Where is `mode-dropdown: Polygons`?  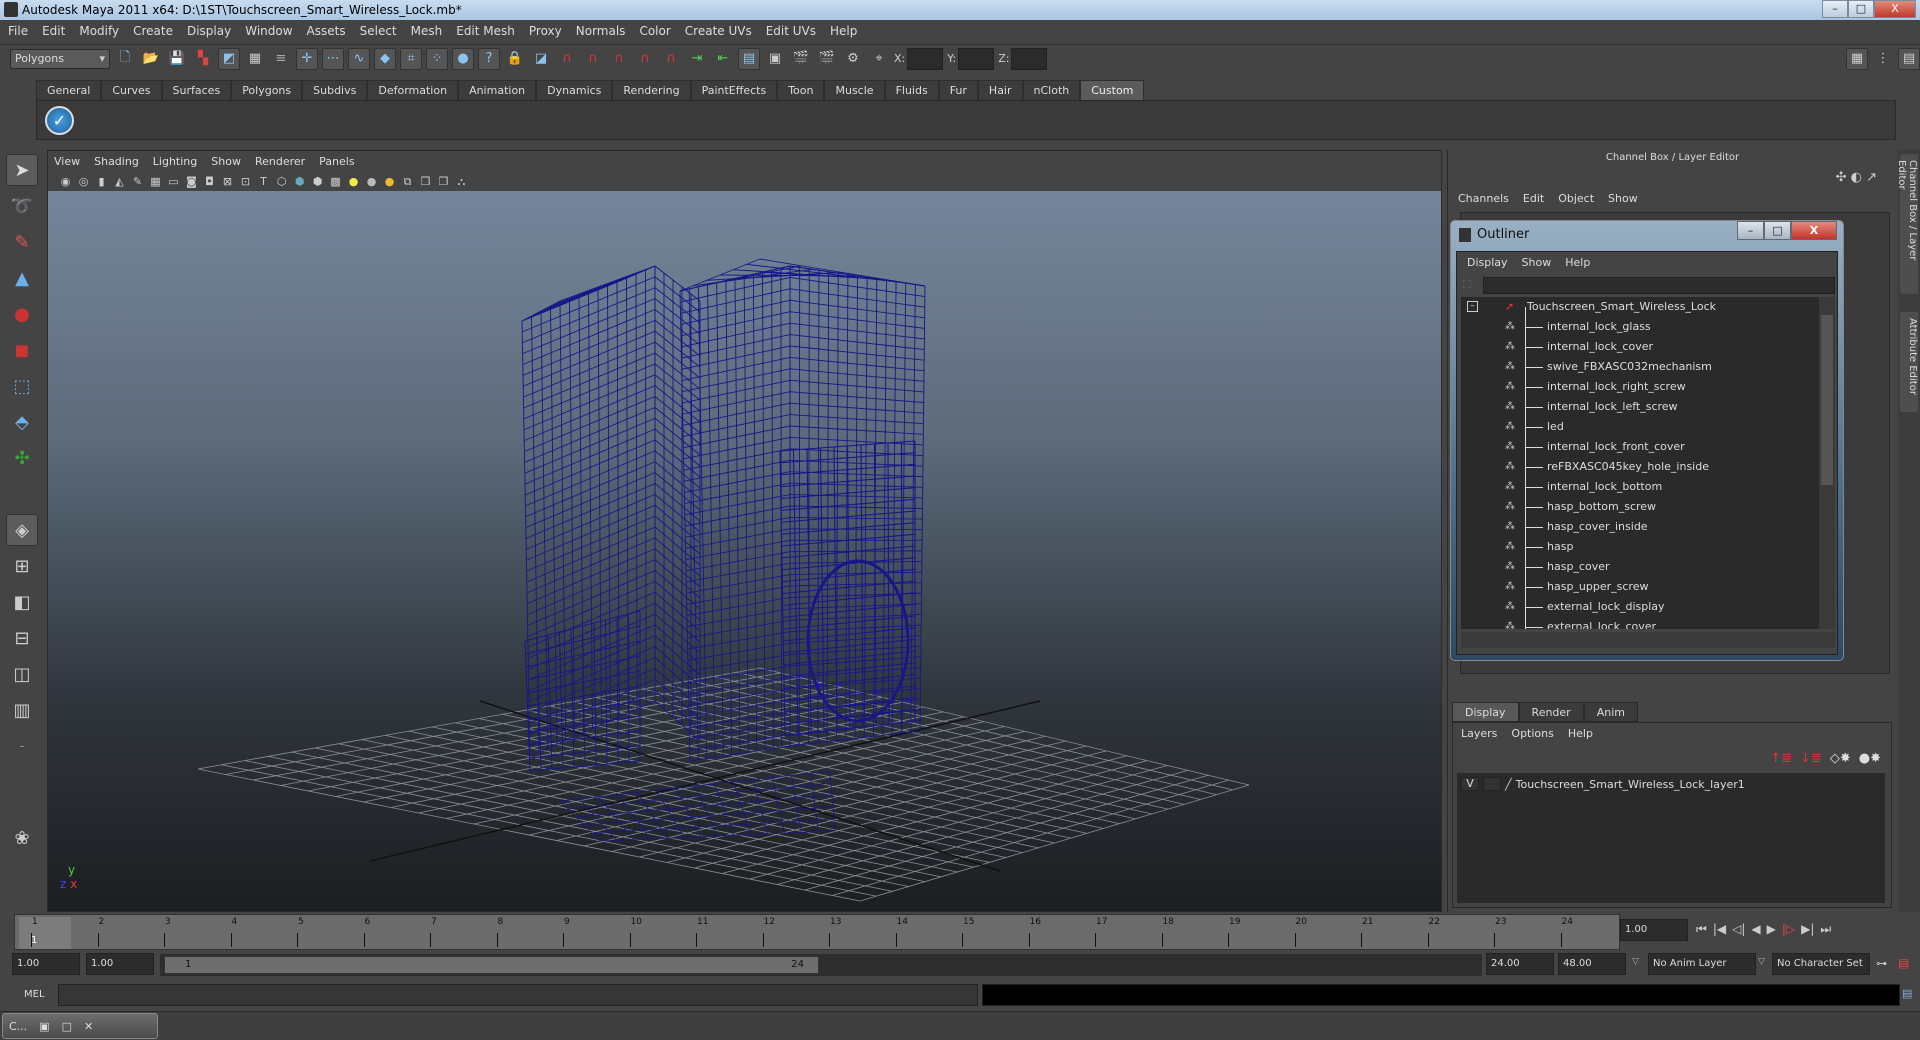
mode-dropdown: Polygons is located at coordinates (60, 58).